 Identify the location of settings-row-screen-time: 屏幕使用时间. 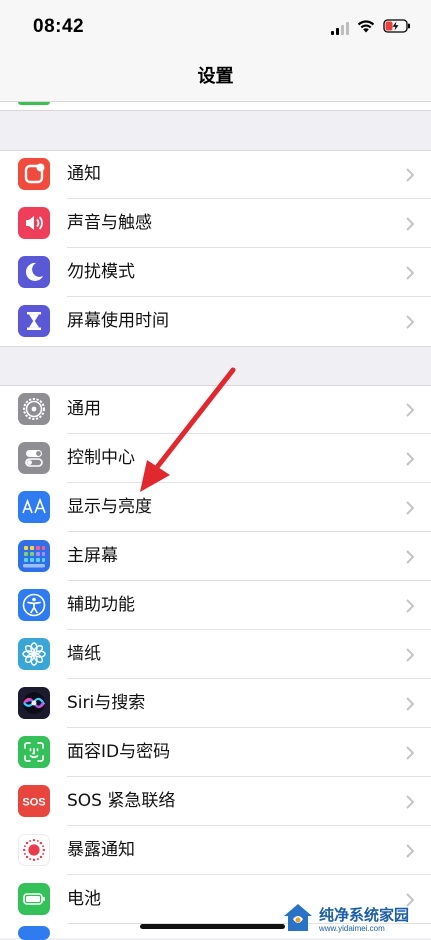
(215, 321).